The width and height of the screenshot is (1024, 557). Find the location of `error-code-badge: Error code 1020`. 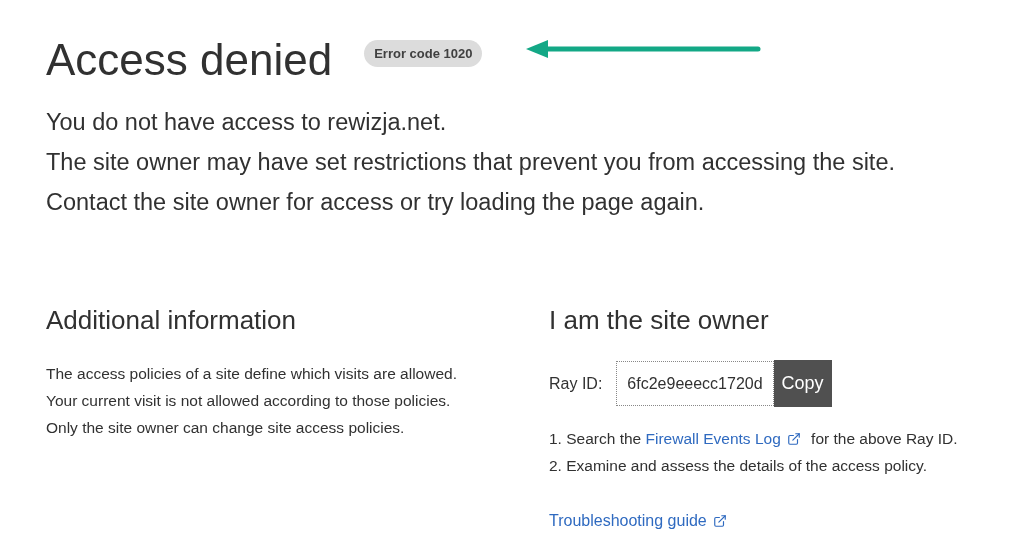

error-code-badge: Error code 1020 is located at coordinates (423, 53).